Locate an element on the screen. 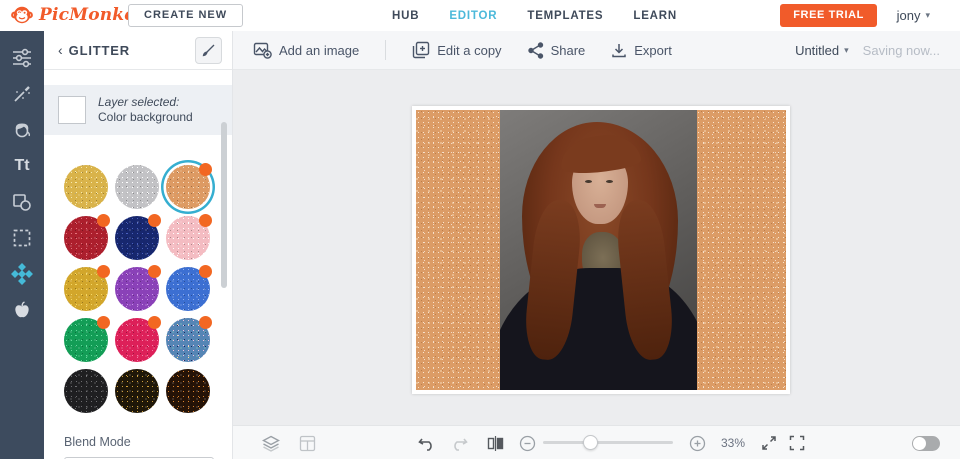  glitter-swatch-raspberry is located at coordinates (138, 339).